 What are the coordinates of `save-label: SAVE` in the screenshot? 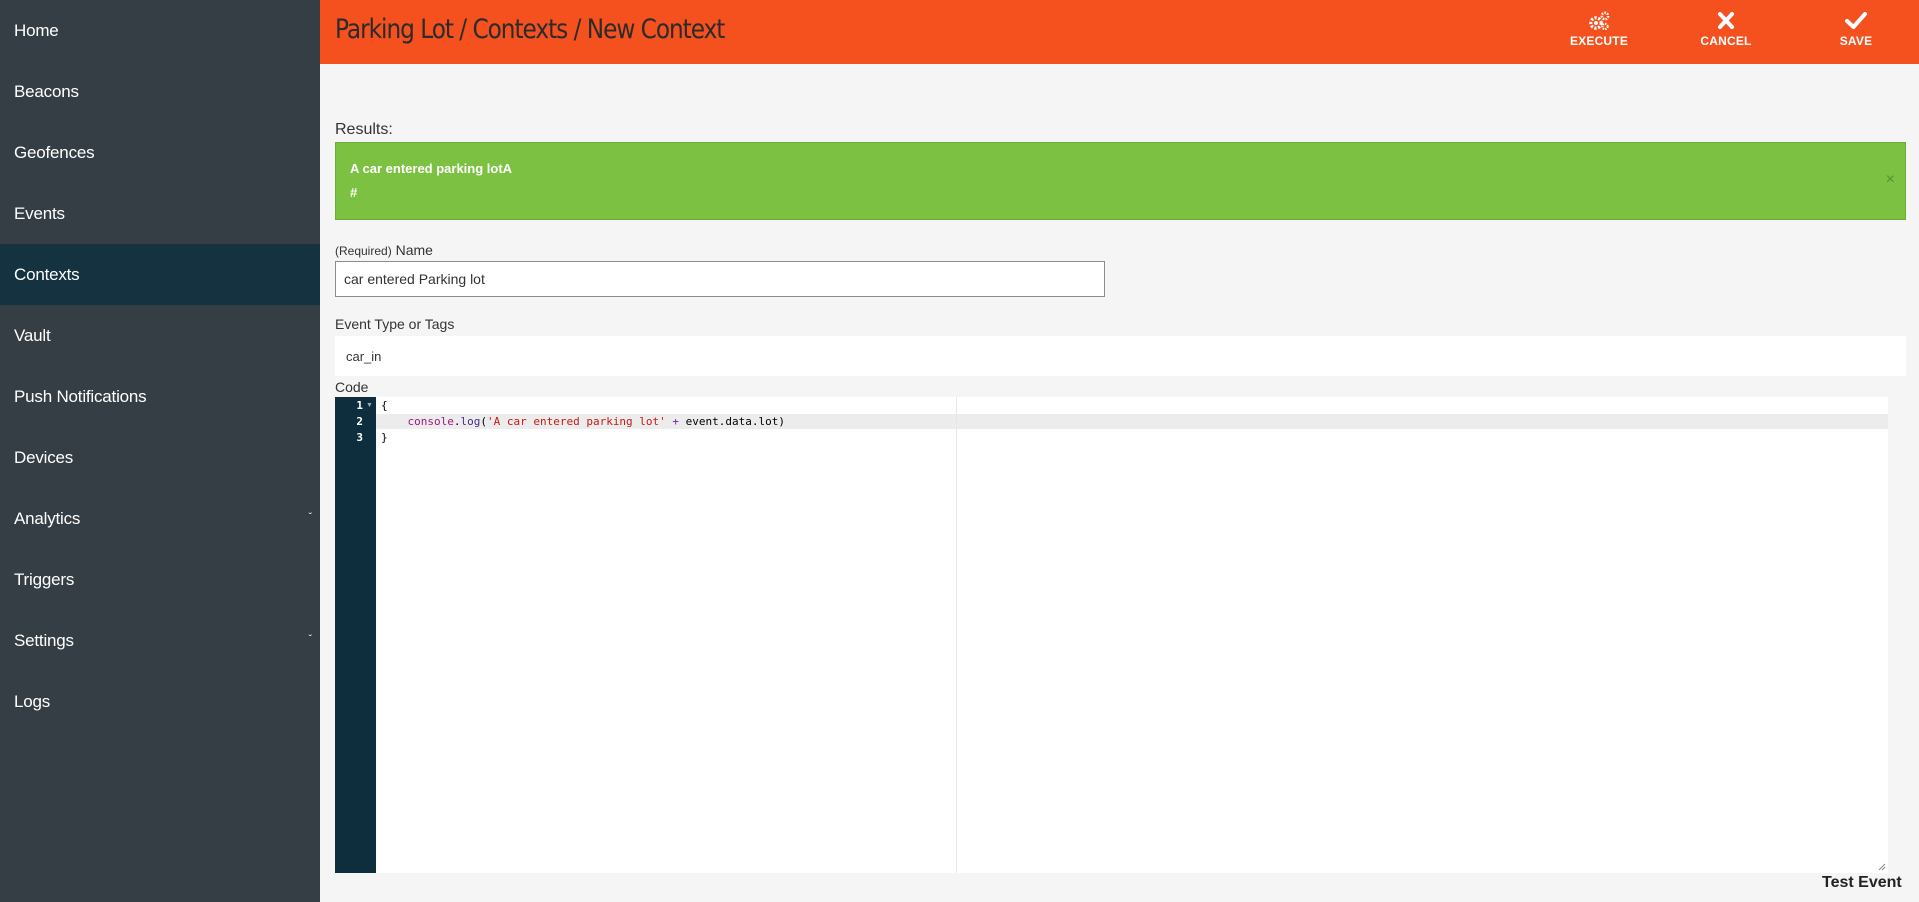 It's located at (1856, 41).